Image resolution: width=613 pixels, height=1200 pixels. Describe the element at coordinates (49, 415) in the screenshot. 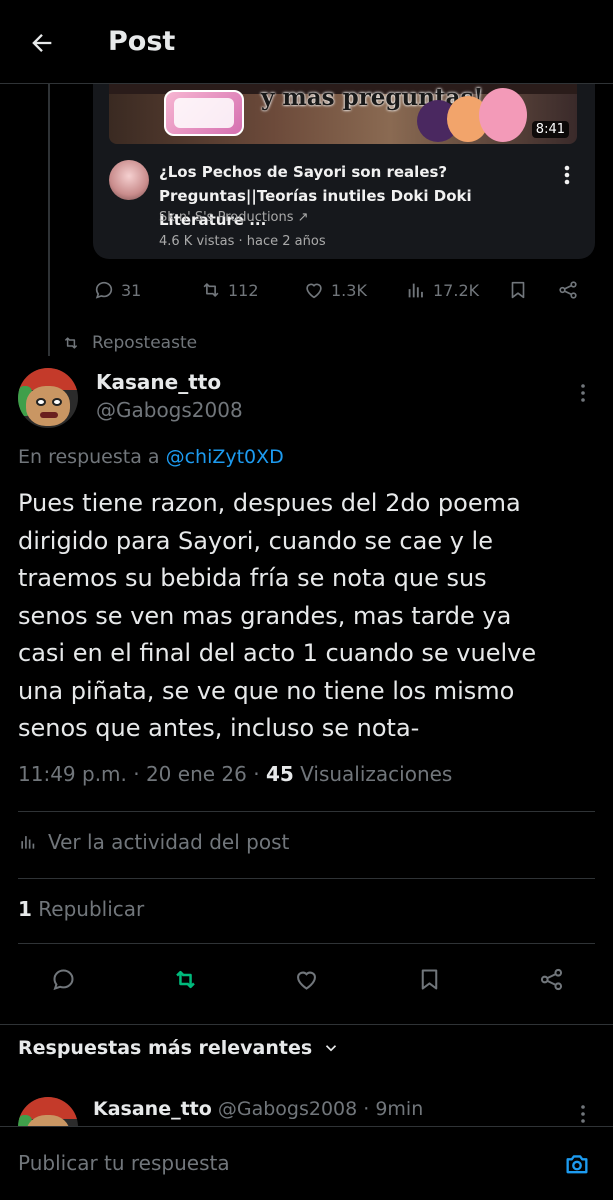

I see `avatar-mouth` at that location.